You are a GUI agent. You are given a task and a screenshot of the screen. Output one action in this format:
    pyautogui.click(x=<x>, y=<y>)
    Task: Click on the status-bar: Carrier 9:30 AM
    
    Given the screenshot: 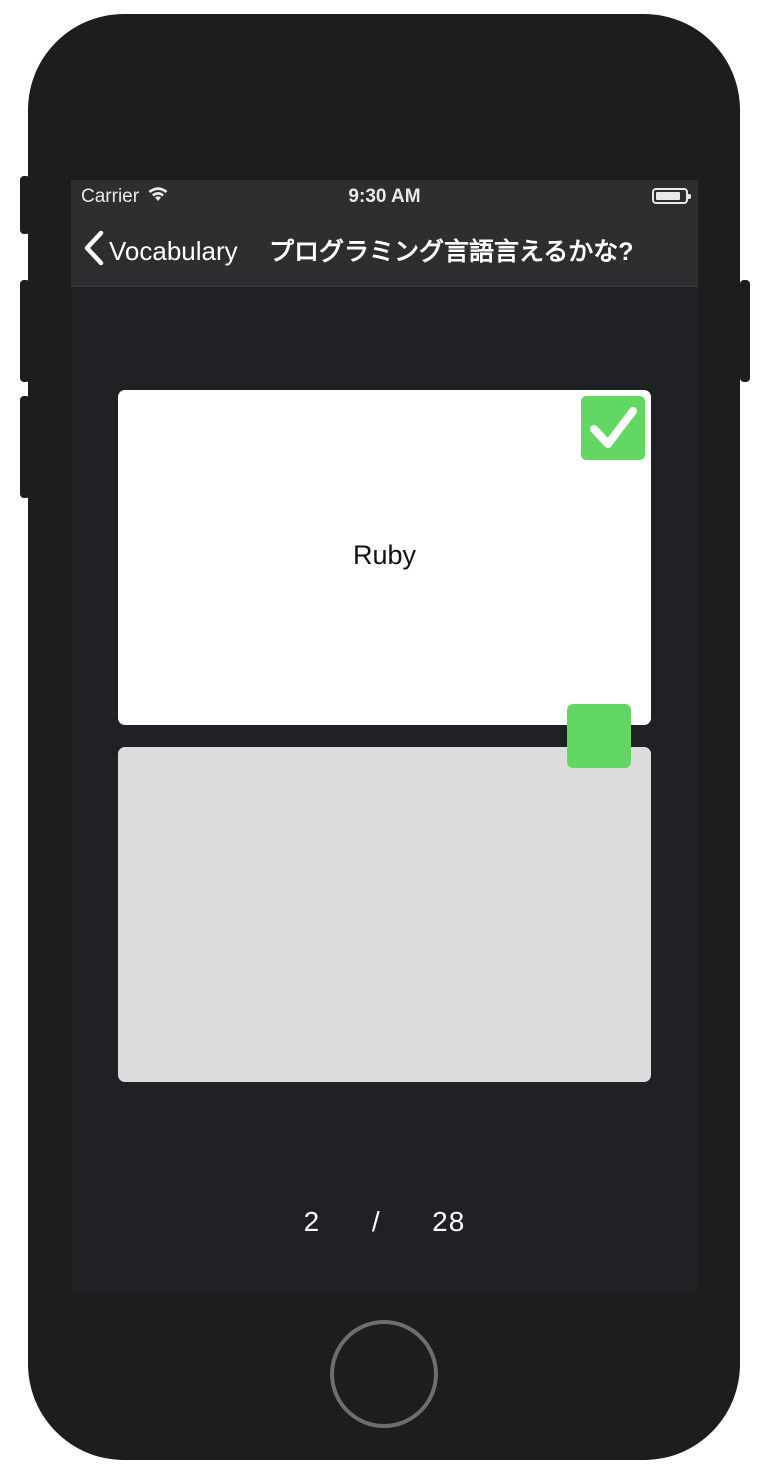 What is the action you would take?
    pyautogui.click(x=384, y=197)
    